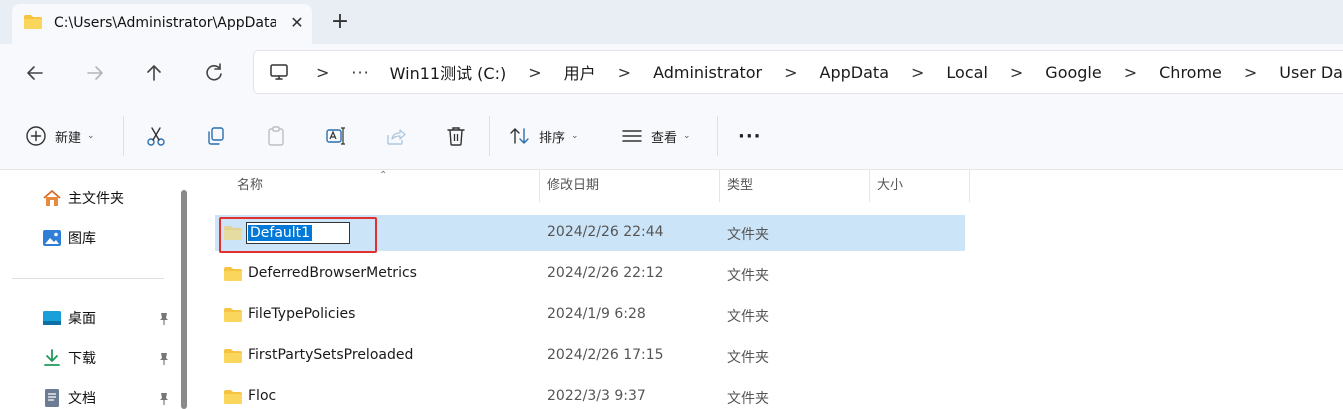 Image resolution: width=1343 pixels, height=409 pixels. What do you see at coordinates (890, 186) in the screenshot?
I see `column-header-size: 大小` at bounding box center [890, 186].